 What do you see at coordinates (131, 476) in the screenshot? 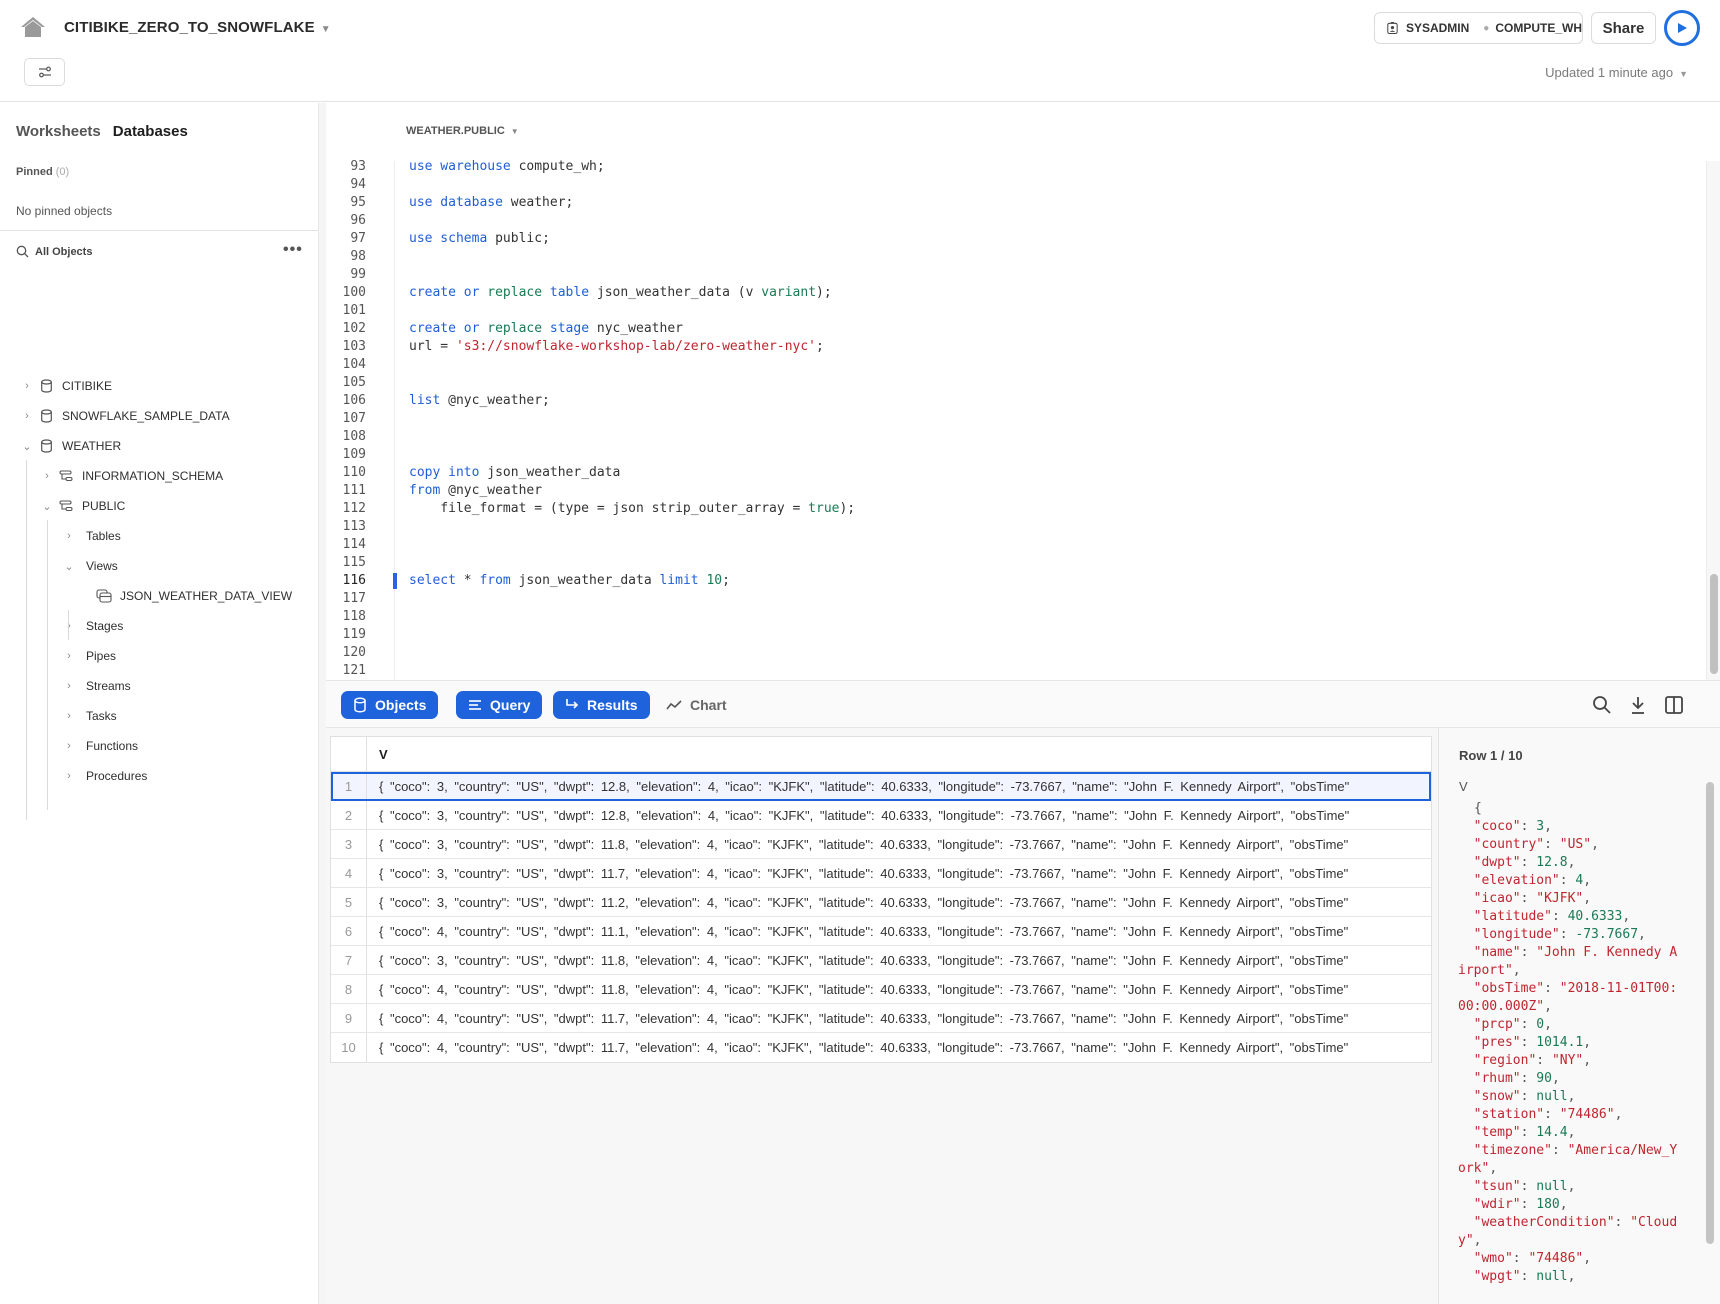
I see `tree-item-information-schema: › INFORMATION_SCHEMA` at bounding box center [131, 476].